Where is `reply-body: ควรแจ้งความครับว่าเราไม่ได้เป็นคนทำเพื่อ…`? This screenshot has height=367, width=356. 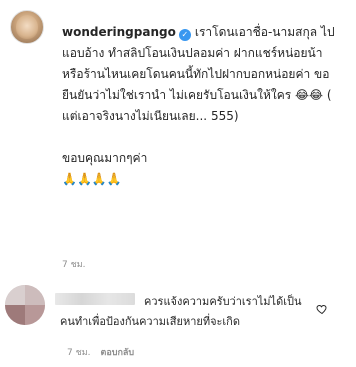
reply-body: ควรแจ้งความครับว่าเราไม่ได้เป็นคนทำเพื่อ… is located at coordinates (181, 311).